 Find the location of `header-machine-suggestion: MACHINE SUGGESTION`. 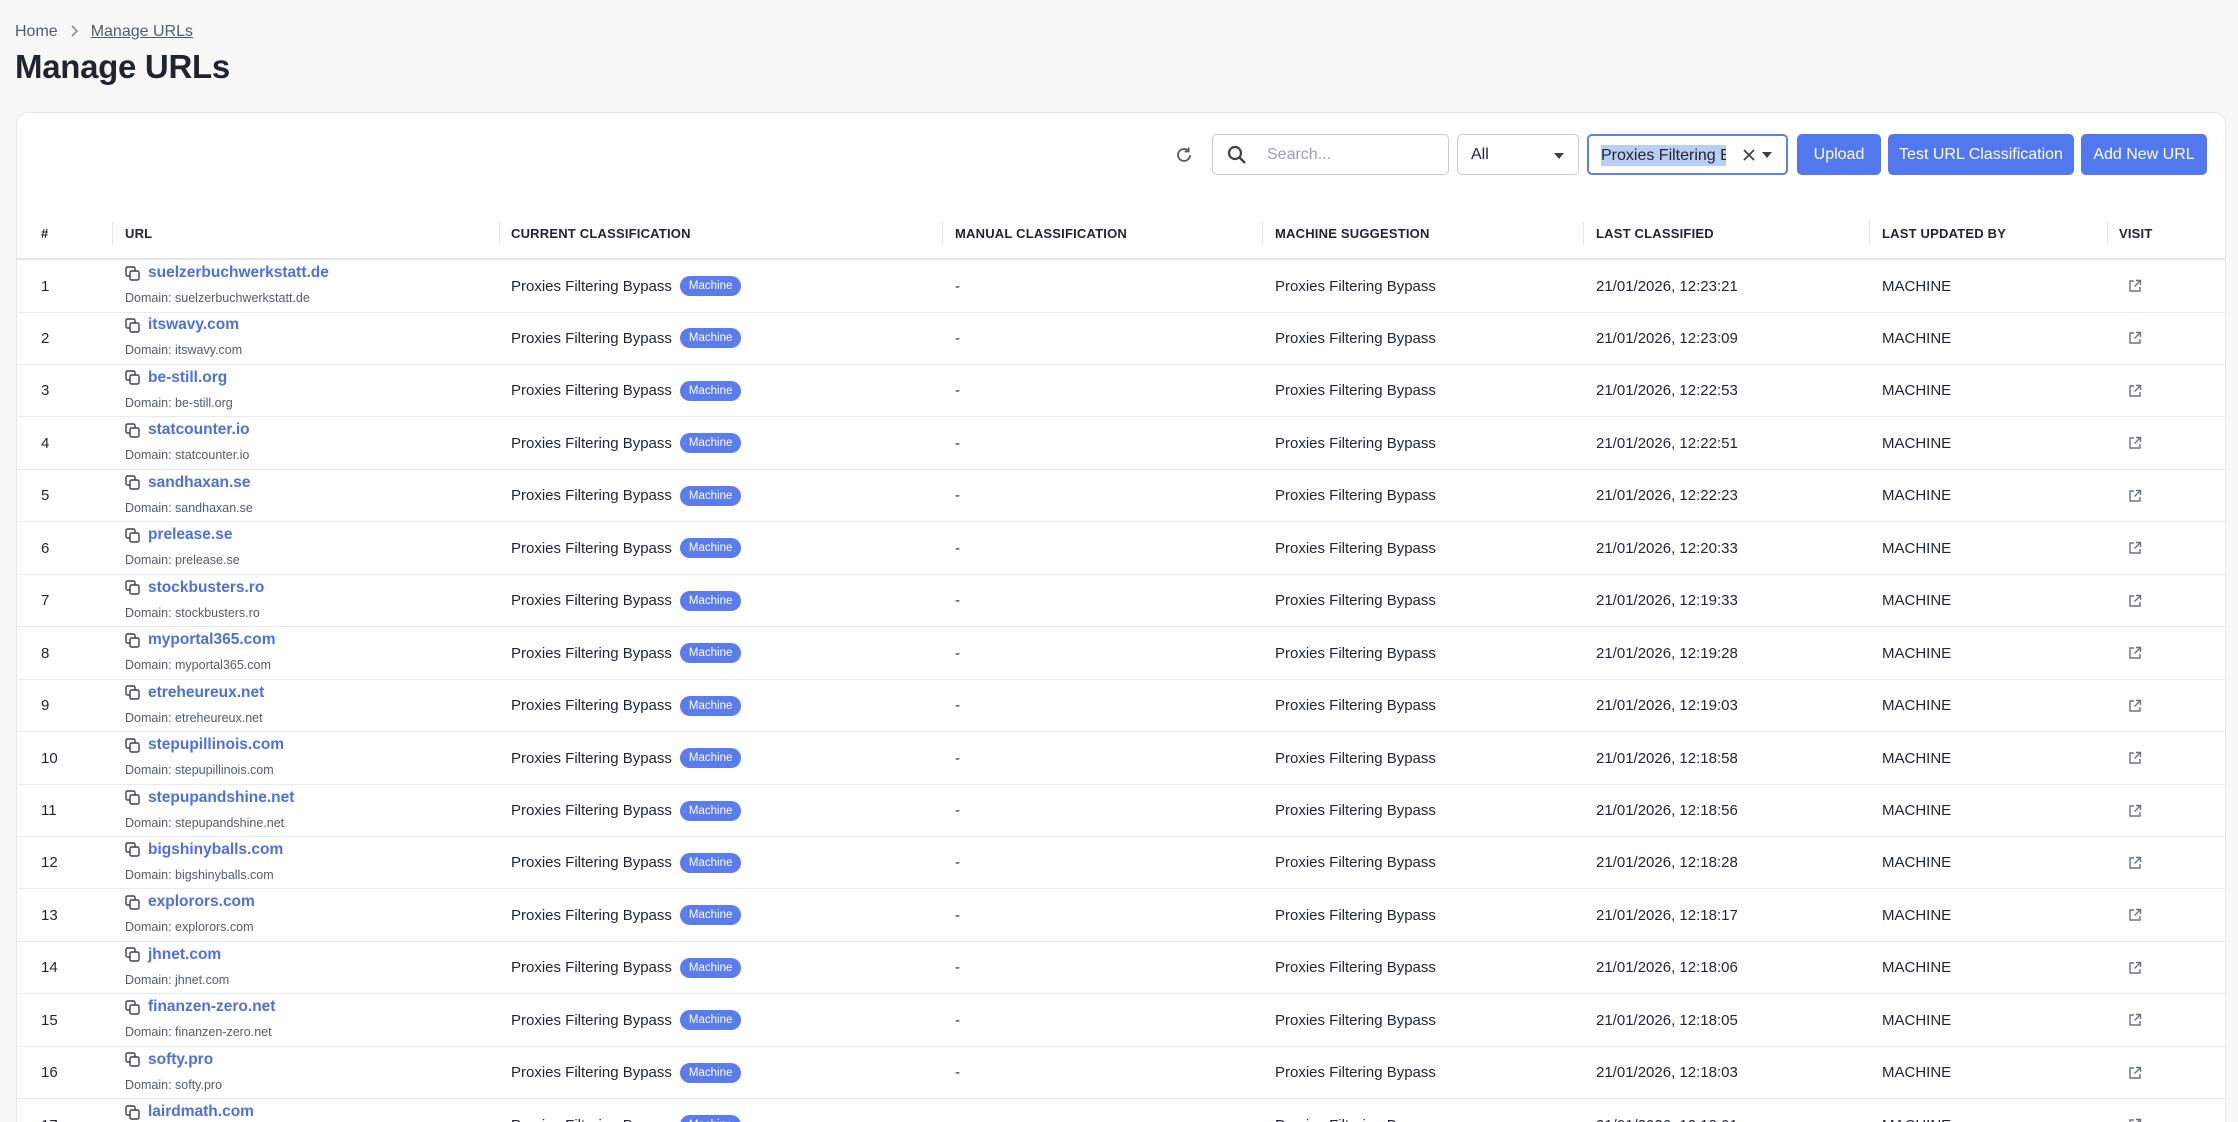

header-machine-suggestion: MACHINE SUGGESTION is located at coordinates (1352, 233).